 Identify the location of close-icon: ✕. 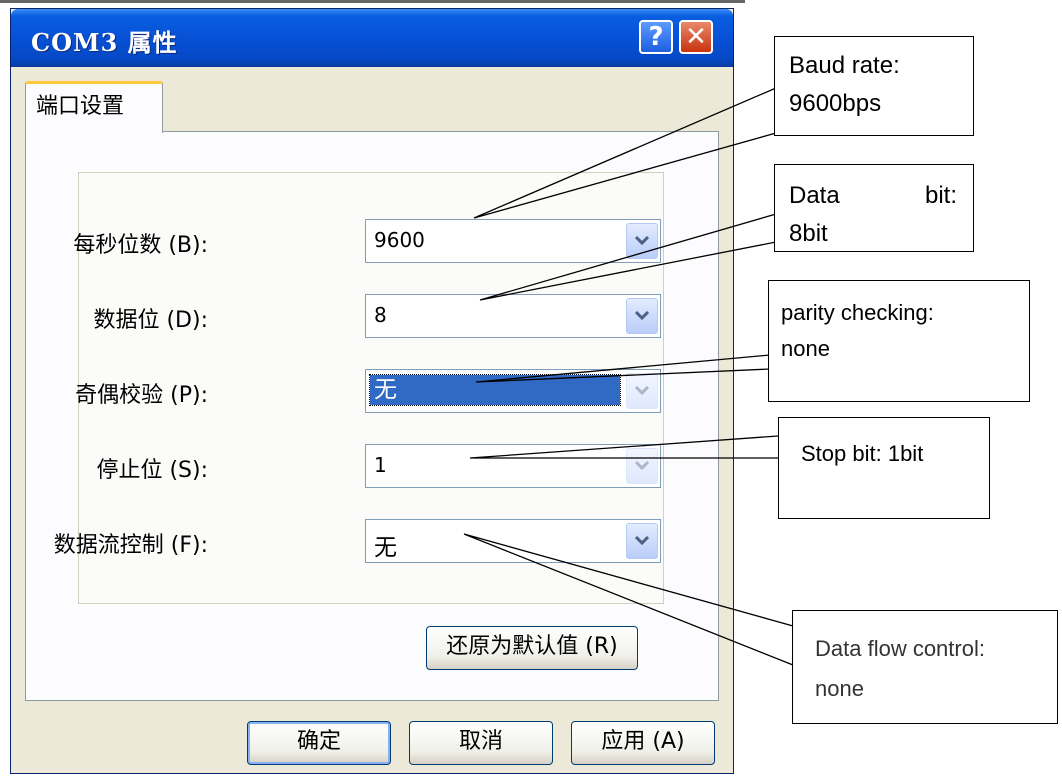
(696, 37).